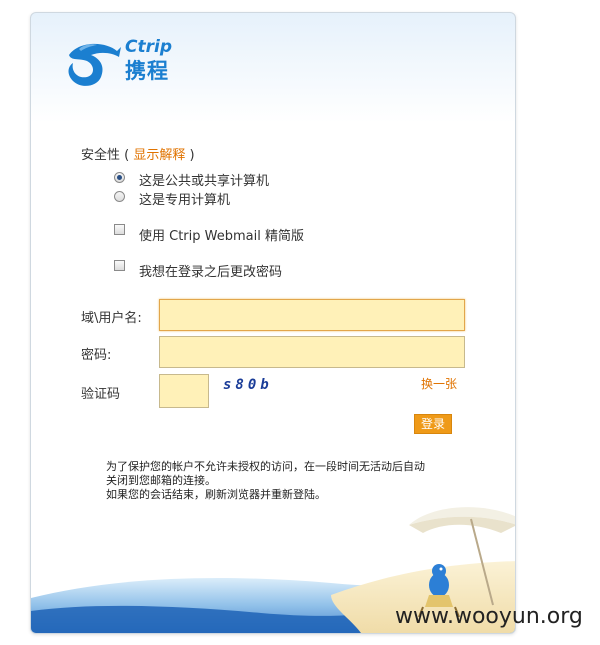 The image size is (600, 645). What do you see at coordinates (489, 616) in the screenshot?
I see `watermark: www.wooyun.org` at bounding box center [489, 616].